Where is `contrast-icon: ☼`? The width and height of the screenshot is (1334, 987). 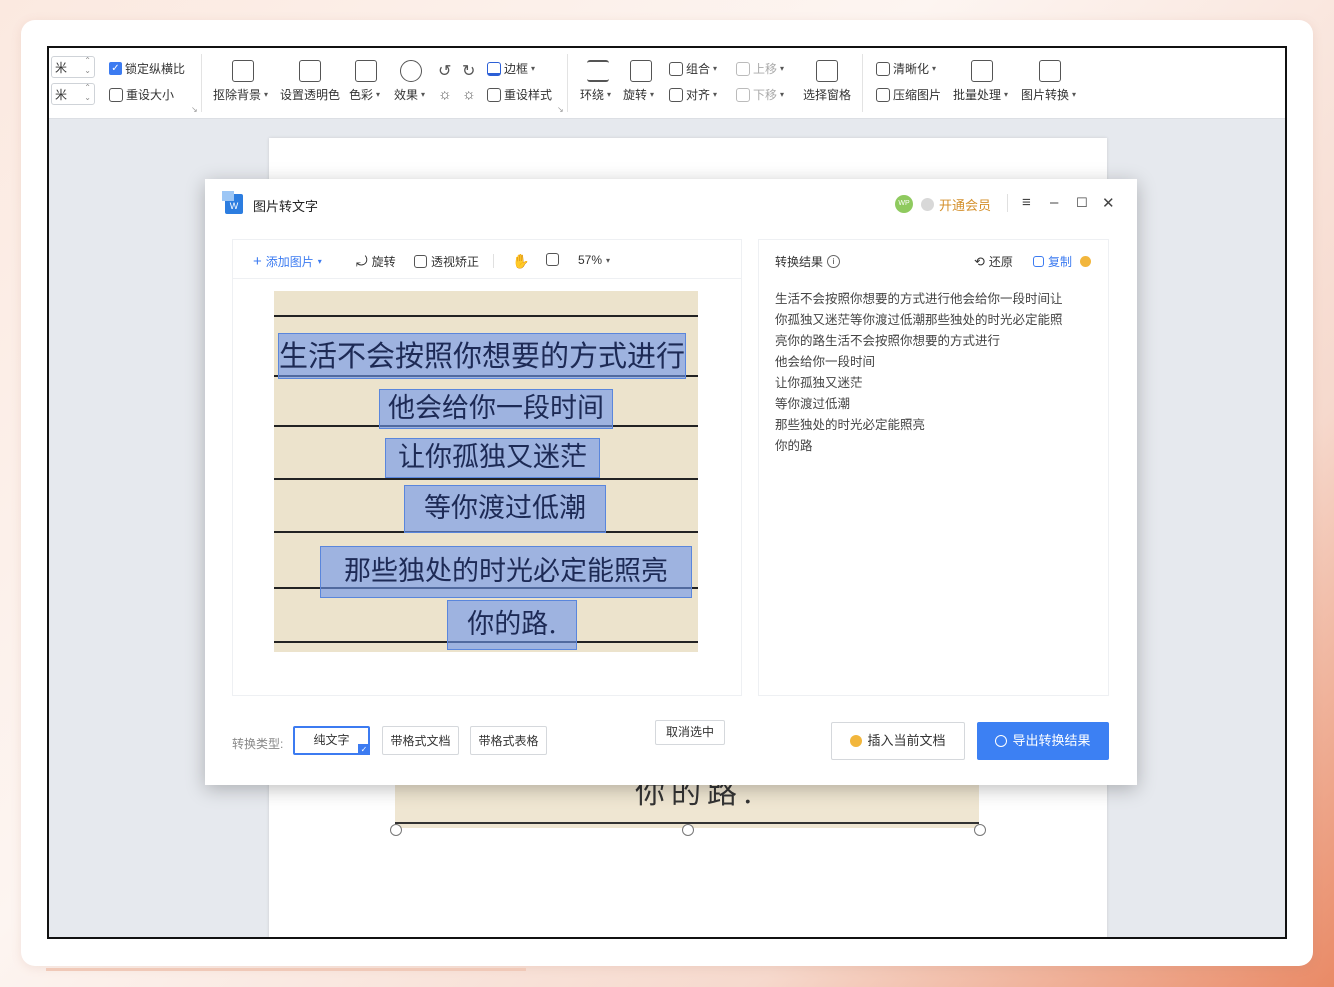
contrast-icon: ☼ is located at coordinates (469, 94).